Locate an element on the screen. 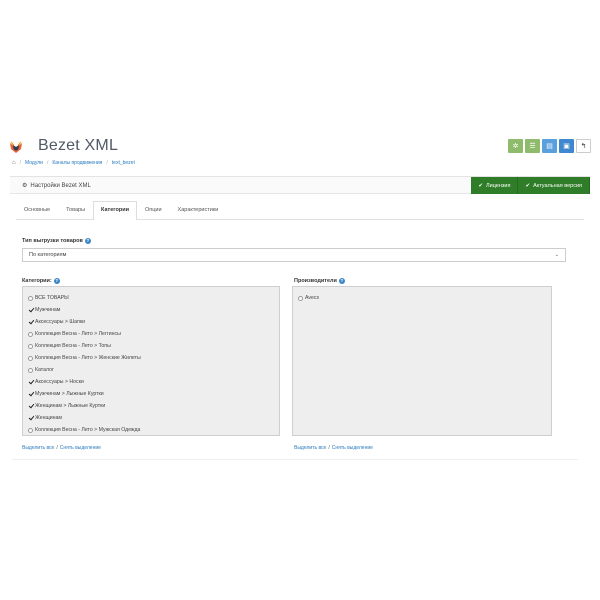 This screenshot has height=600, width=600. save-icon: ▣ is located at coordinates (566, 146).